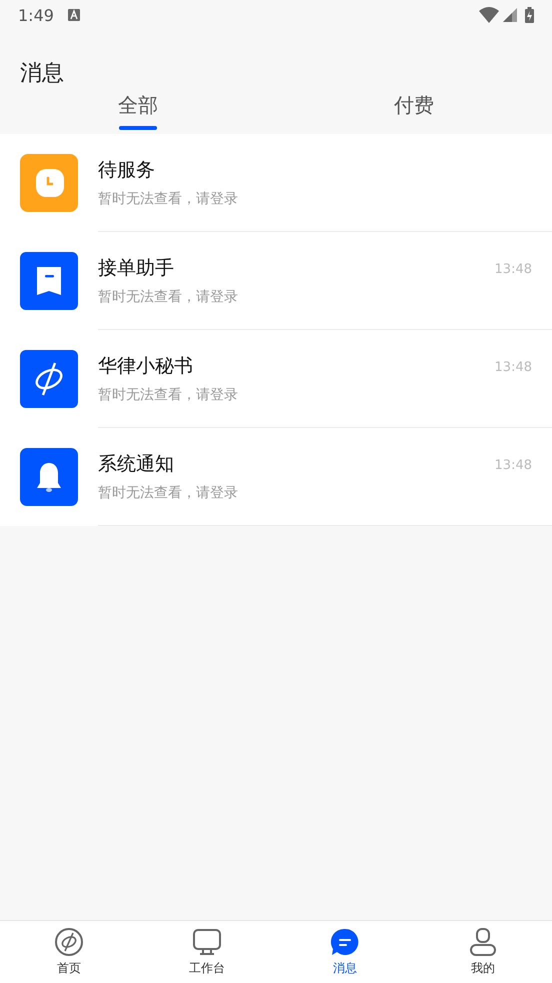  What do you see at coordinates (69, 942) in the screenshot?
I see `logo-icon` at bounding box center [69, 942].